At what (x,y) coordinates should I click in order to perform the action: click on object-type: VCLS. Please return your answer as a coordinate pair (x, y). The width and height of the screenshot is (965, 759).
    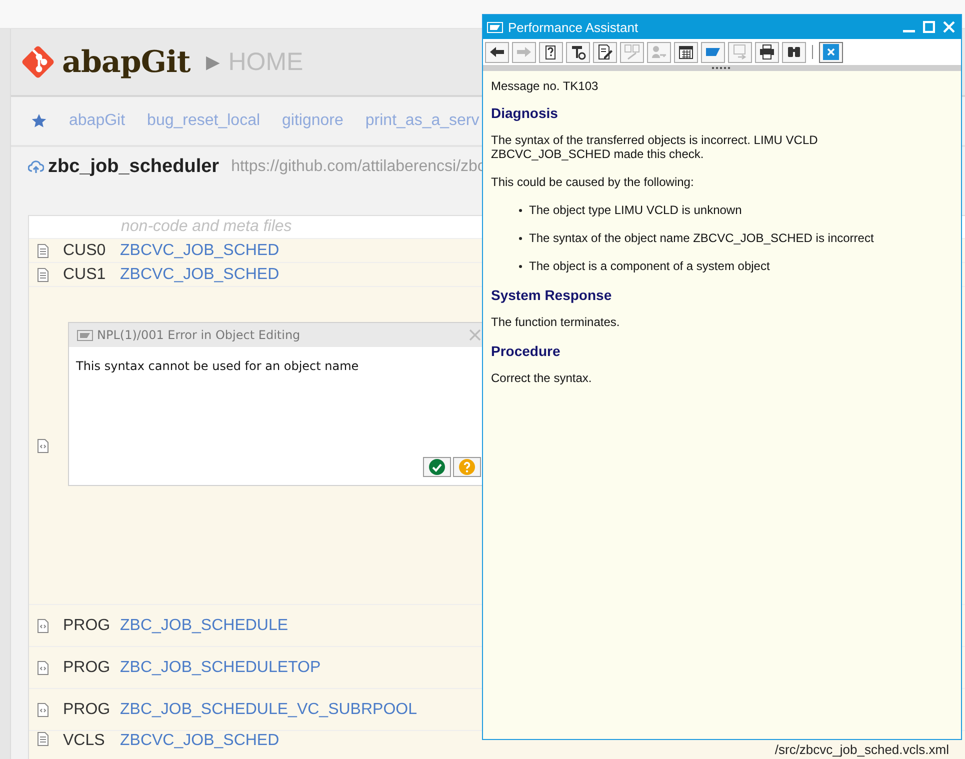
    Looking at the image, I should click on (84, 741).